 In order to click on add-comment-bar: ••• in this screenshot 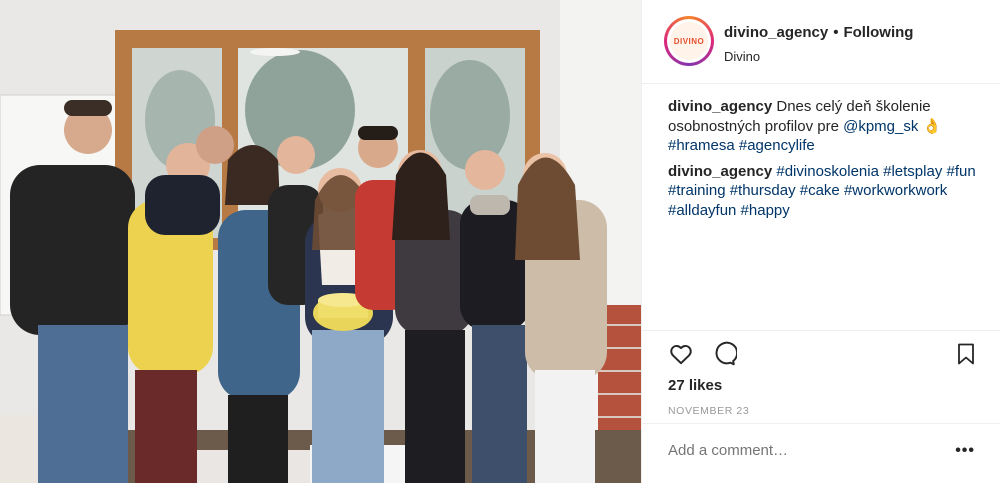, I will do `click(821, 453)`.